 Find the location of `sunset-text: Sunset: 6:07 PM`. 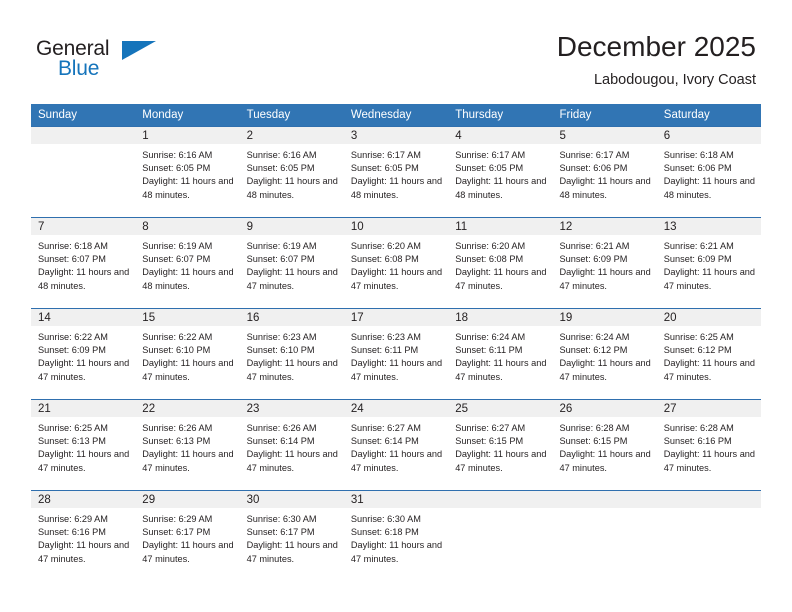

sunset-text: Sunset: 6:07 PM is located at coordinates (176, 259).